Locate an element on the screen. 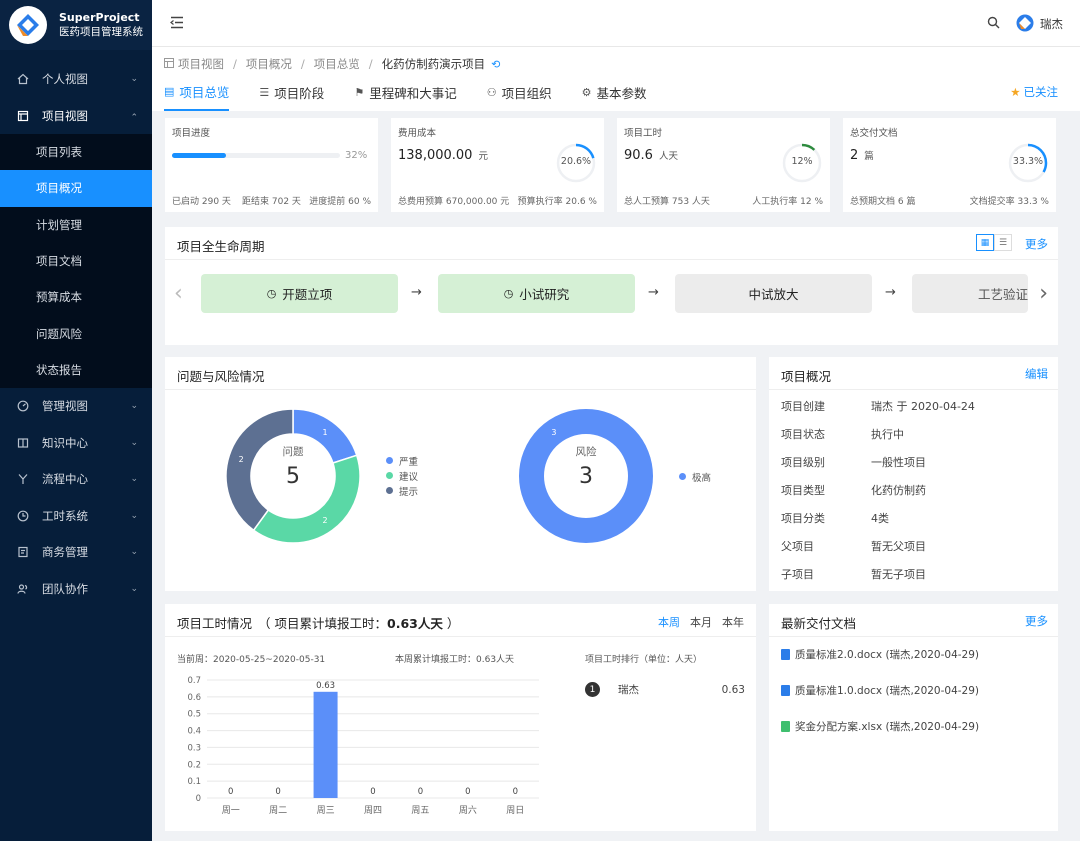  tab-parameters: ⚙ 基本参数 is located at coordinates (614, 95).